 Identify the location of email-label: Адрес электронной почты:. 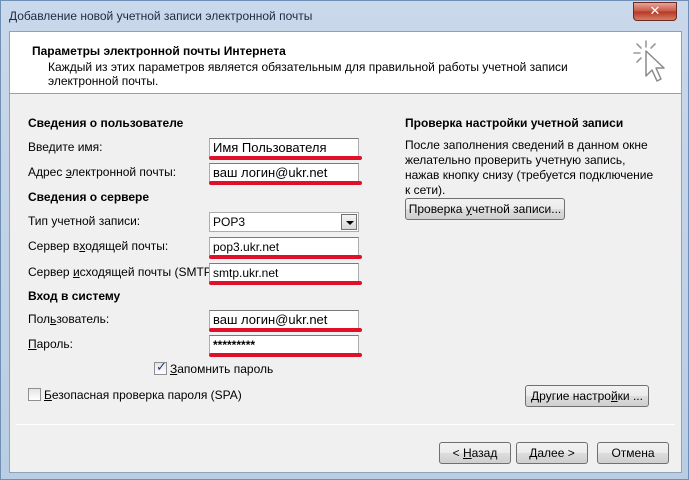
(102, 172).